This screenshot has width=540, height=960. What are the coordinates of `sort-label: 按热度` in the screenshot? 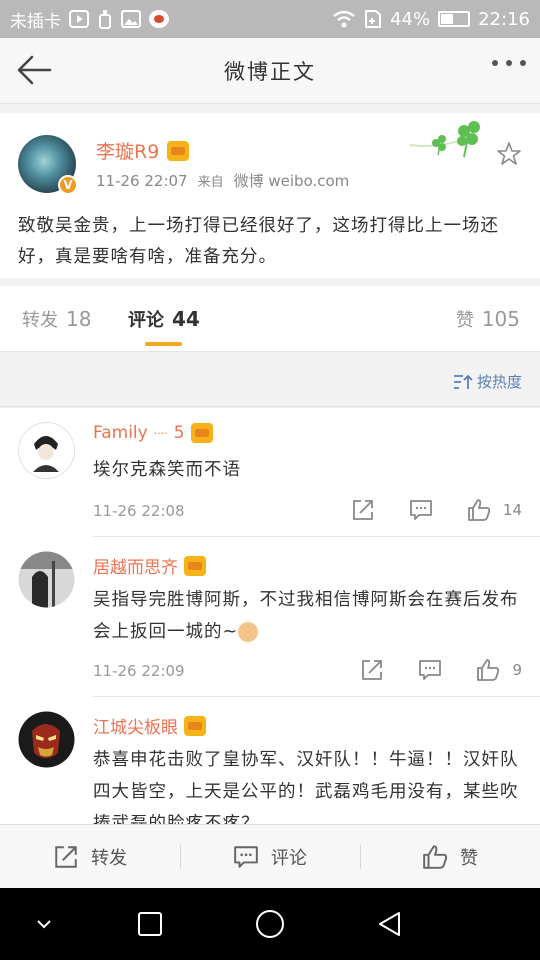 It's located at (499, 382).